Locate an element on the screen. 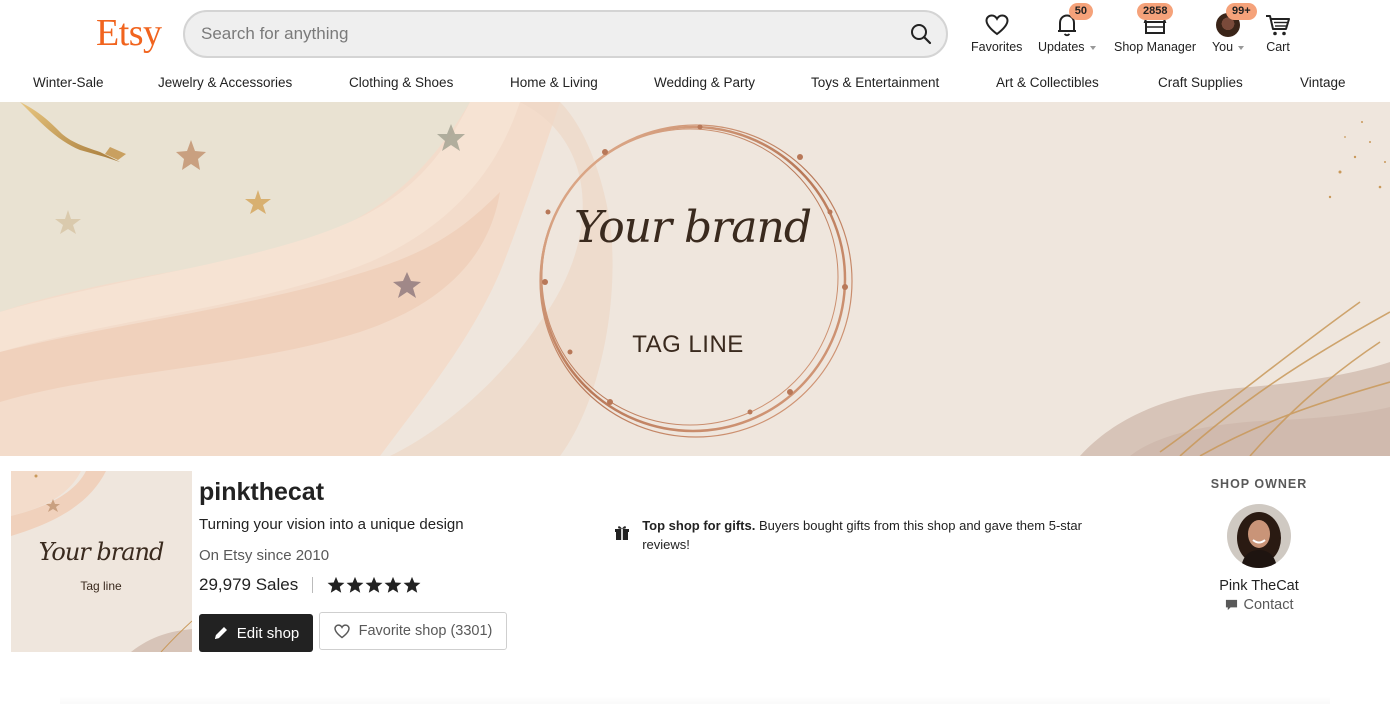  edit-shop-button: Edit shop is located at coordinates (256, 633).